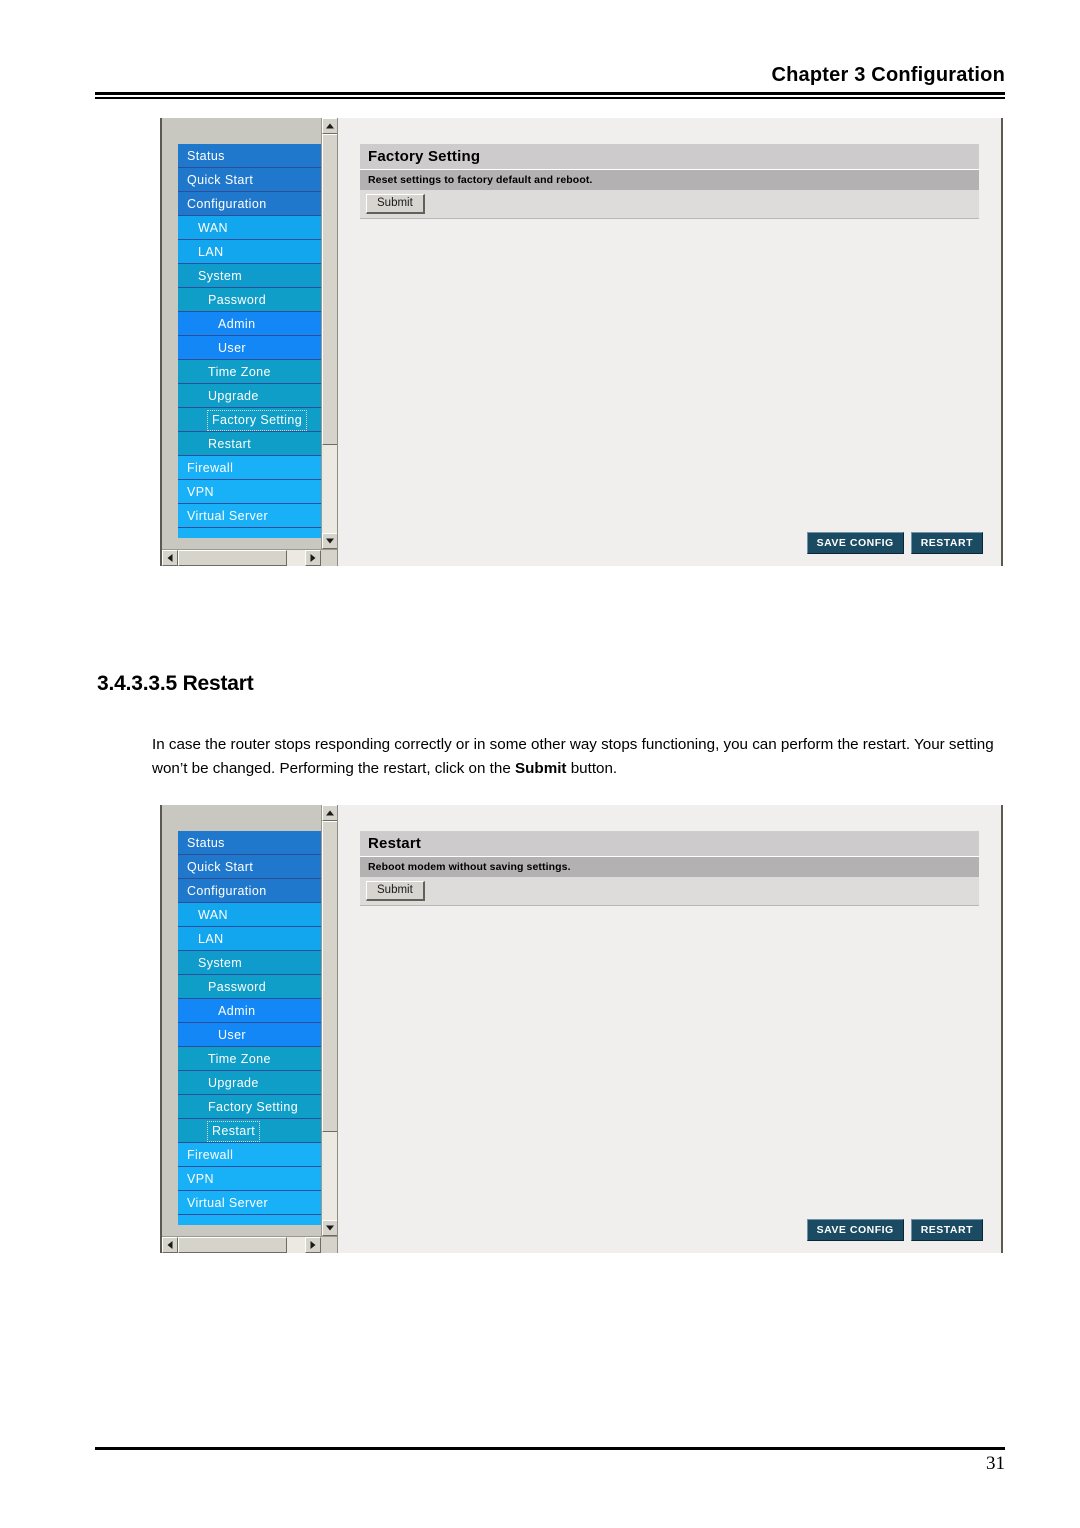 Image resolution: width=1080 pixels, height=1528 pixels. Describe the element at coordinates (228, 1203) in the screenshot. I see `nav-item-label: Virtual Server` at that location.